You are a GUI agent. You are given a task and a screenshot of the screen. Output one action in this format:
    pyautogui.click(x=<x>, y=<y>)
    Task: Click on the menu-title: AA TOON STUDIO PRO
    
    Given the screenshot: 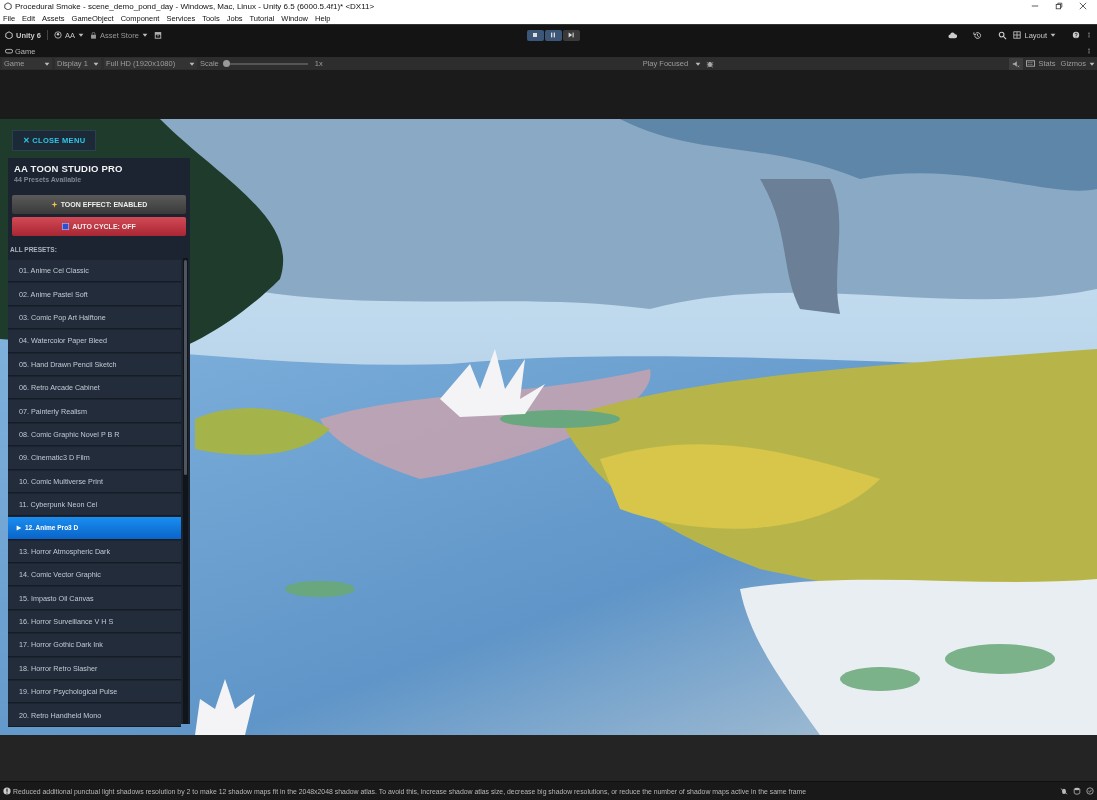 What is the action you would take?
    pyautogui.click(x=69, y=168)
    